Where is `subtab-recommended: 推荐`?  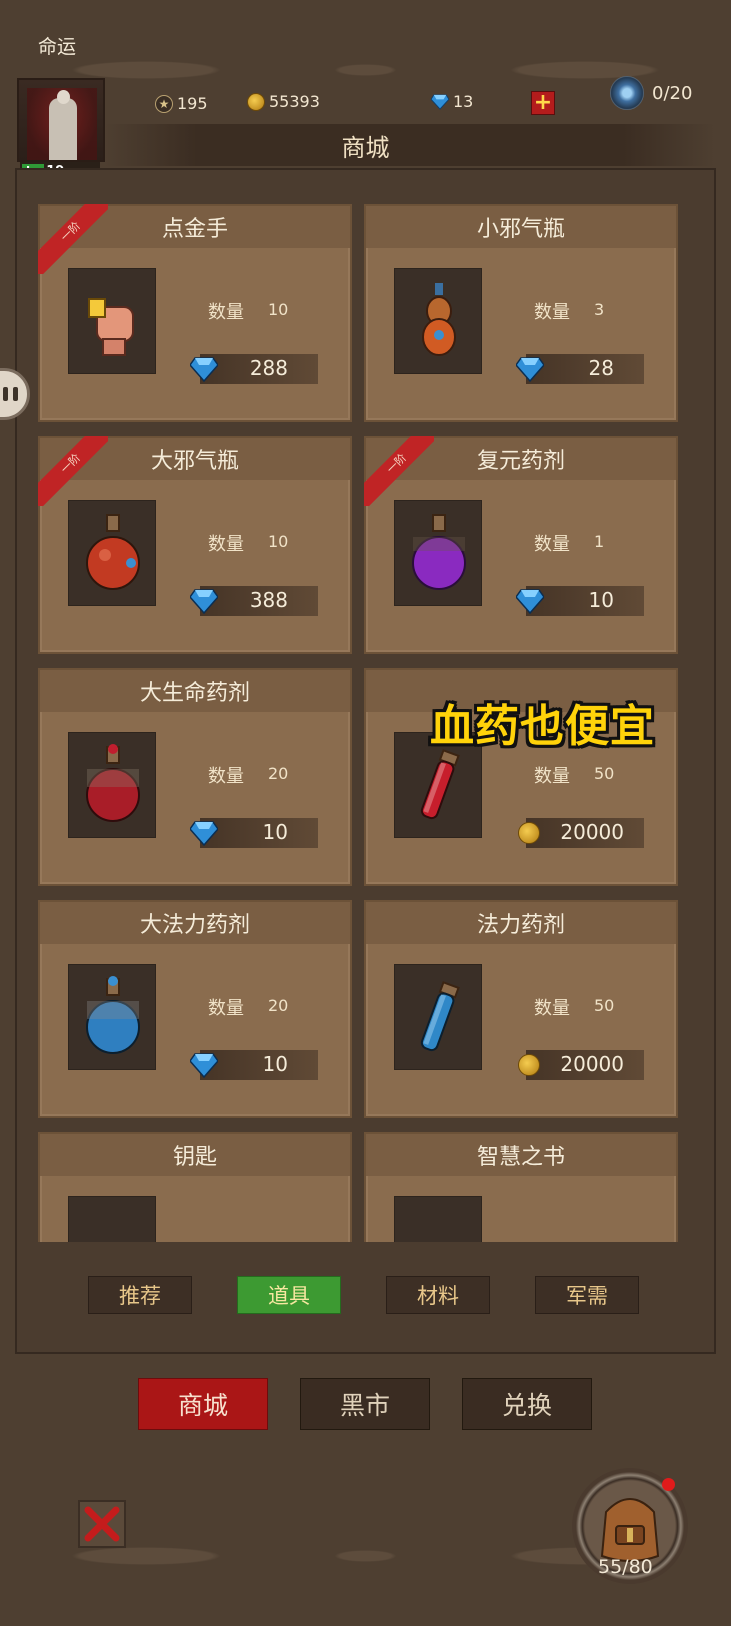 subtab-recommended: 推荐 is located at coordinates (140, 1295).